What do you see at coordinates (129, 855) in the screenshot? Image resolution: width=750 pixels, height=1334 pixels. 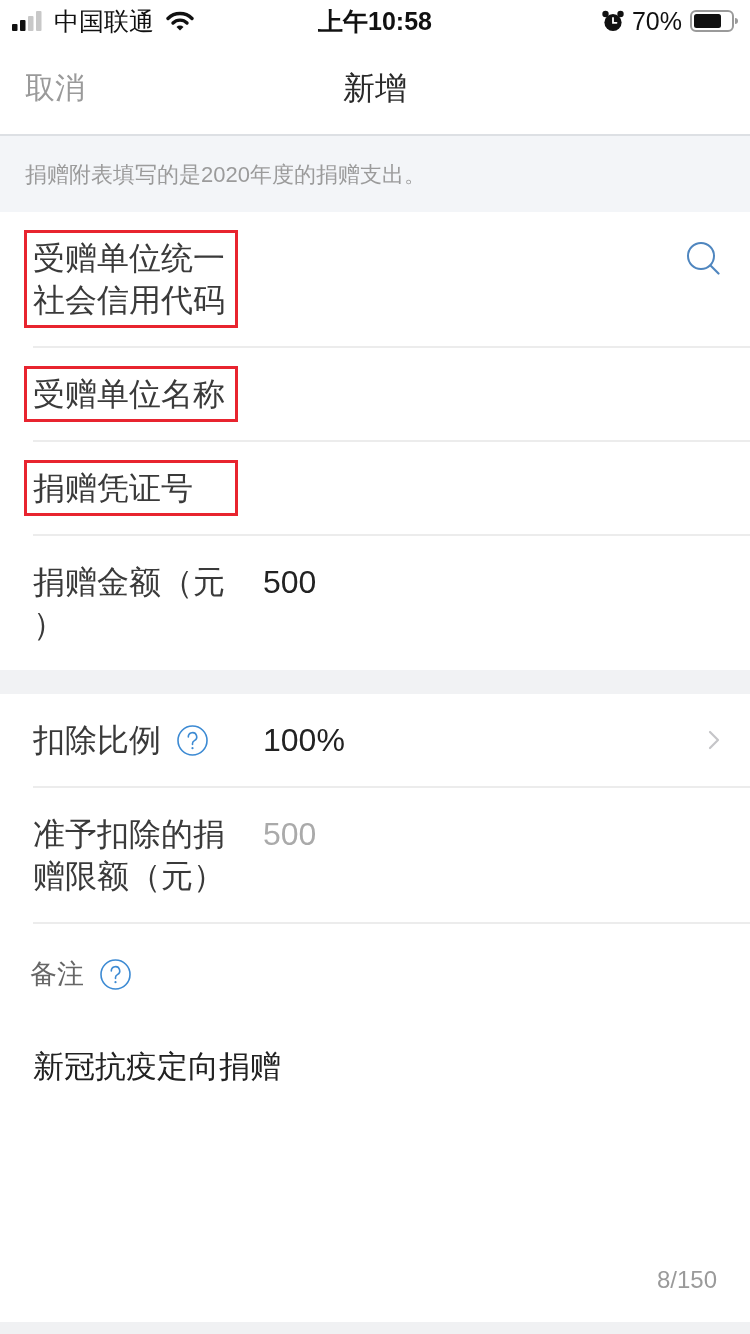 I see `field-label: 准予扣除的捐赠限额（元）` at bounding box center [129, 855].